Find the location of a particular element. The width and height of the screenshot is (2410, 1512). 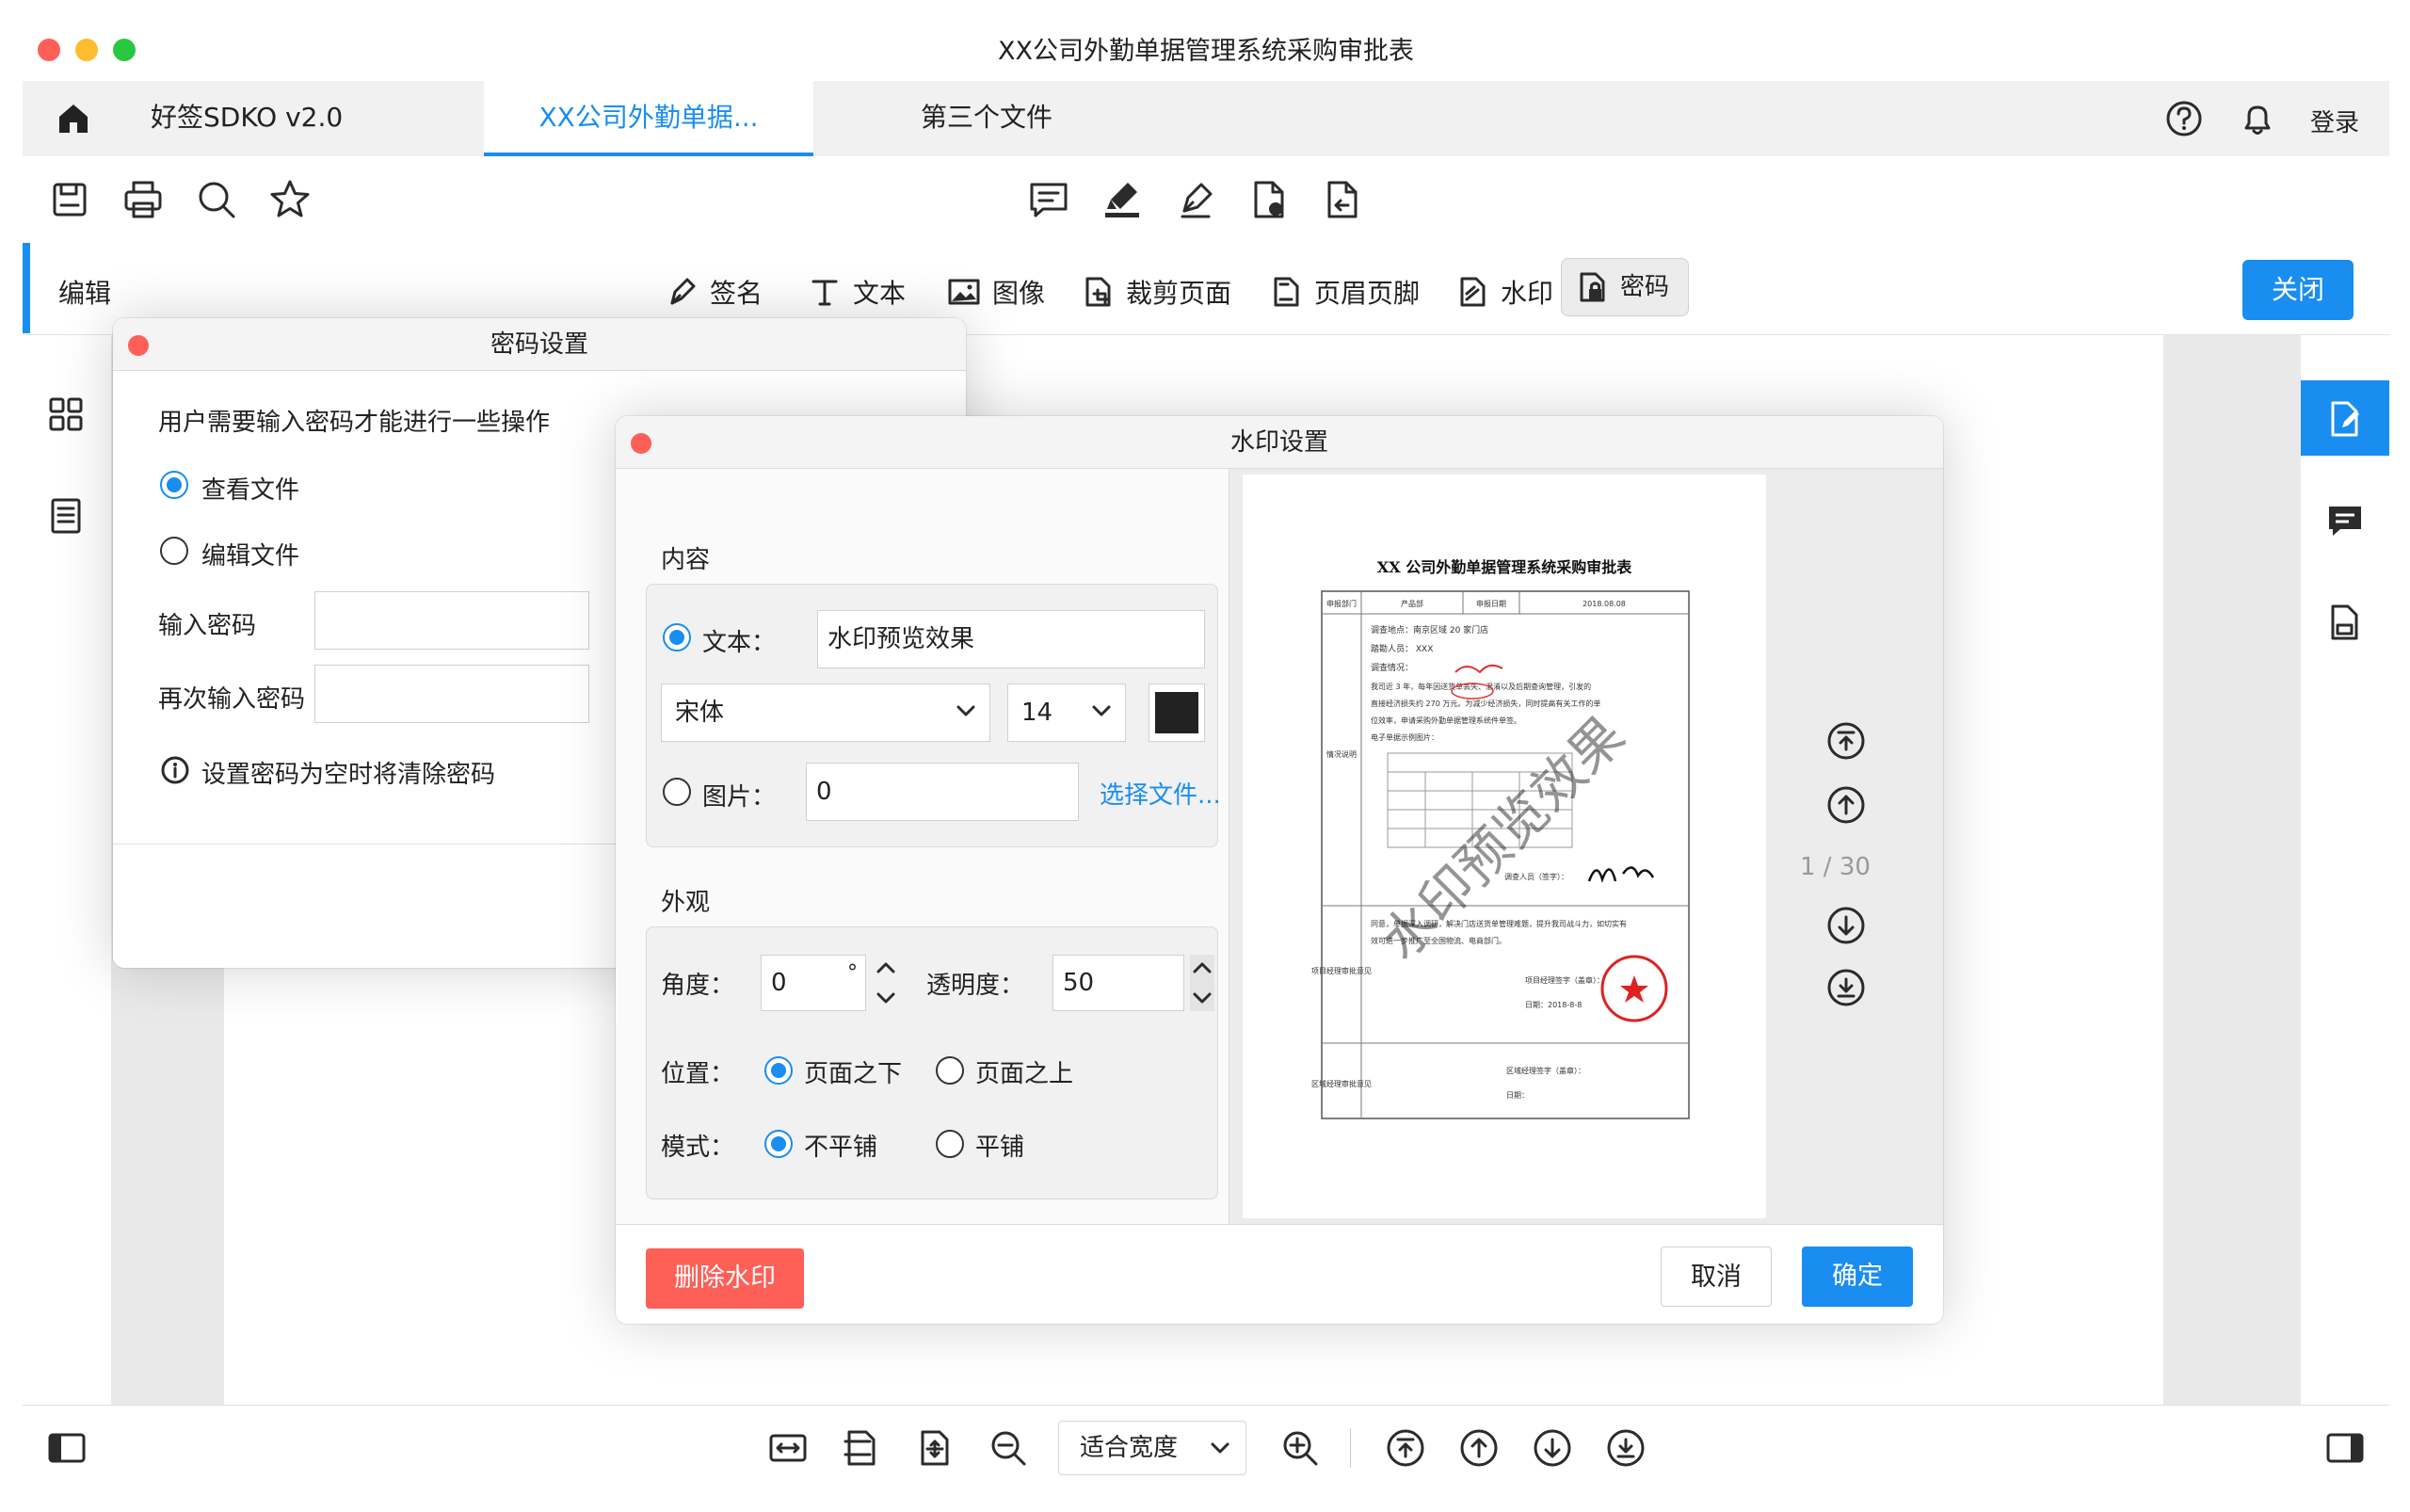

password-description: 用户需要输入密码才能进行一些操作 is located at coordinates (354, 423).